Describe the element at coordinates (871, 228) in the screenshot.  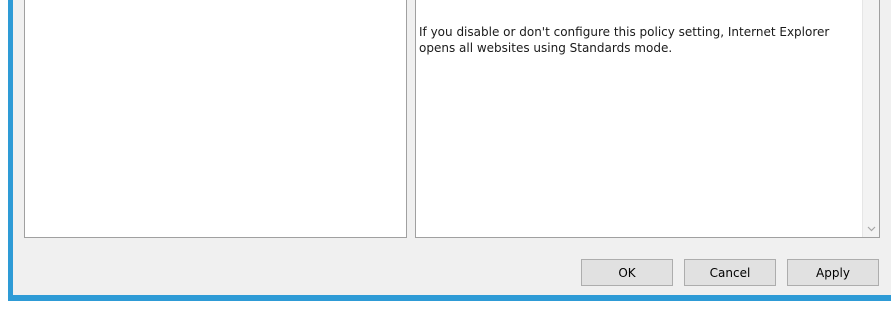
I see `chevron-down-icon` at that location.